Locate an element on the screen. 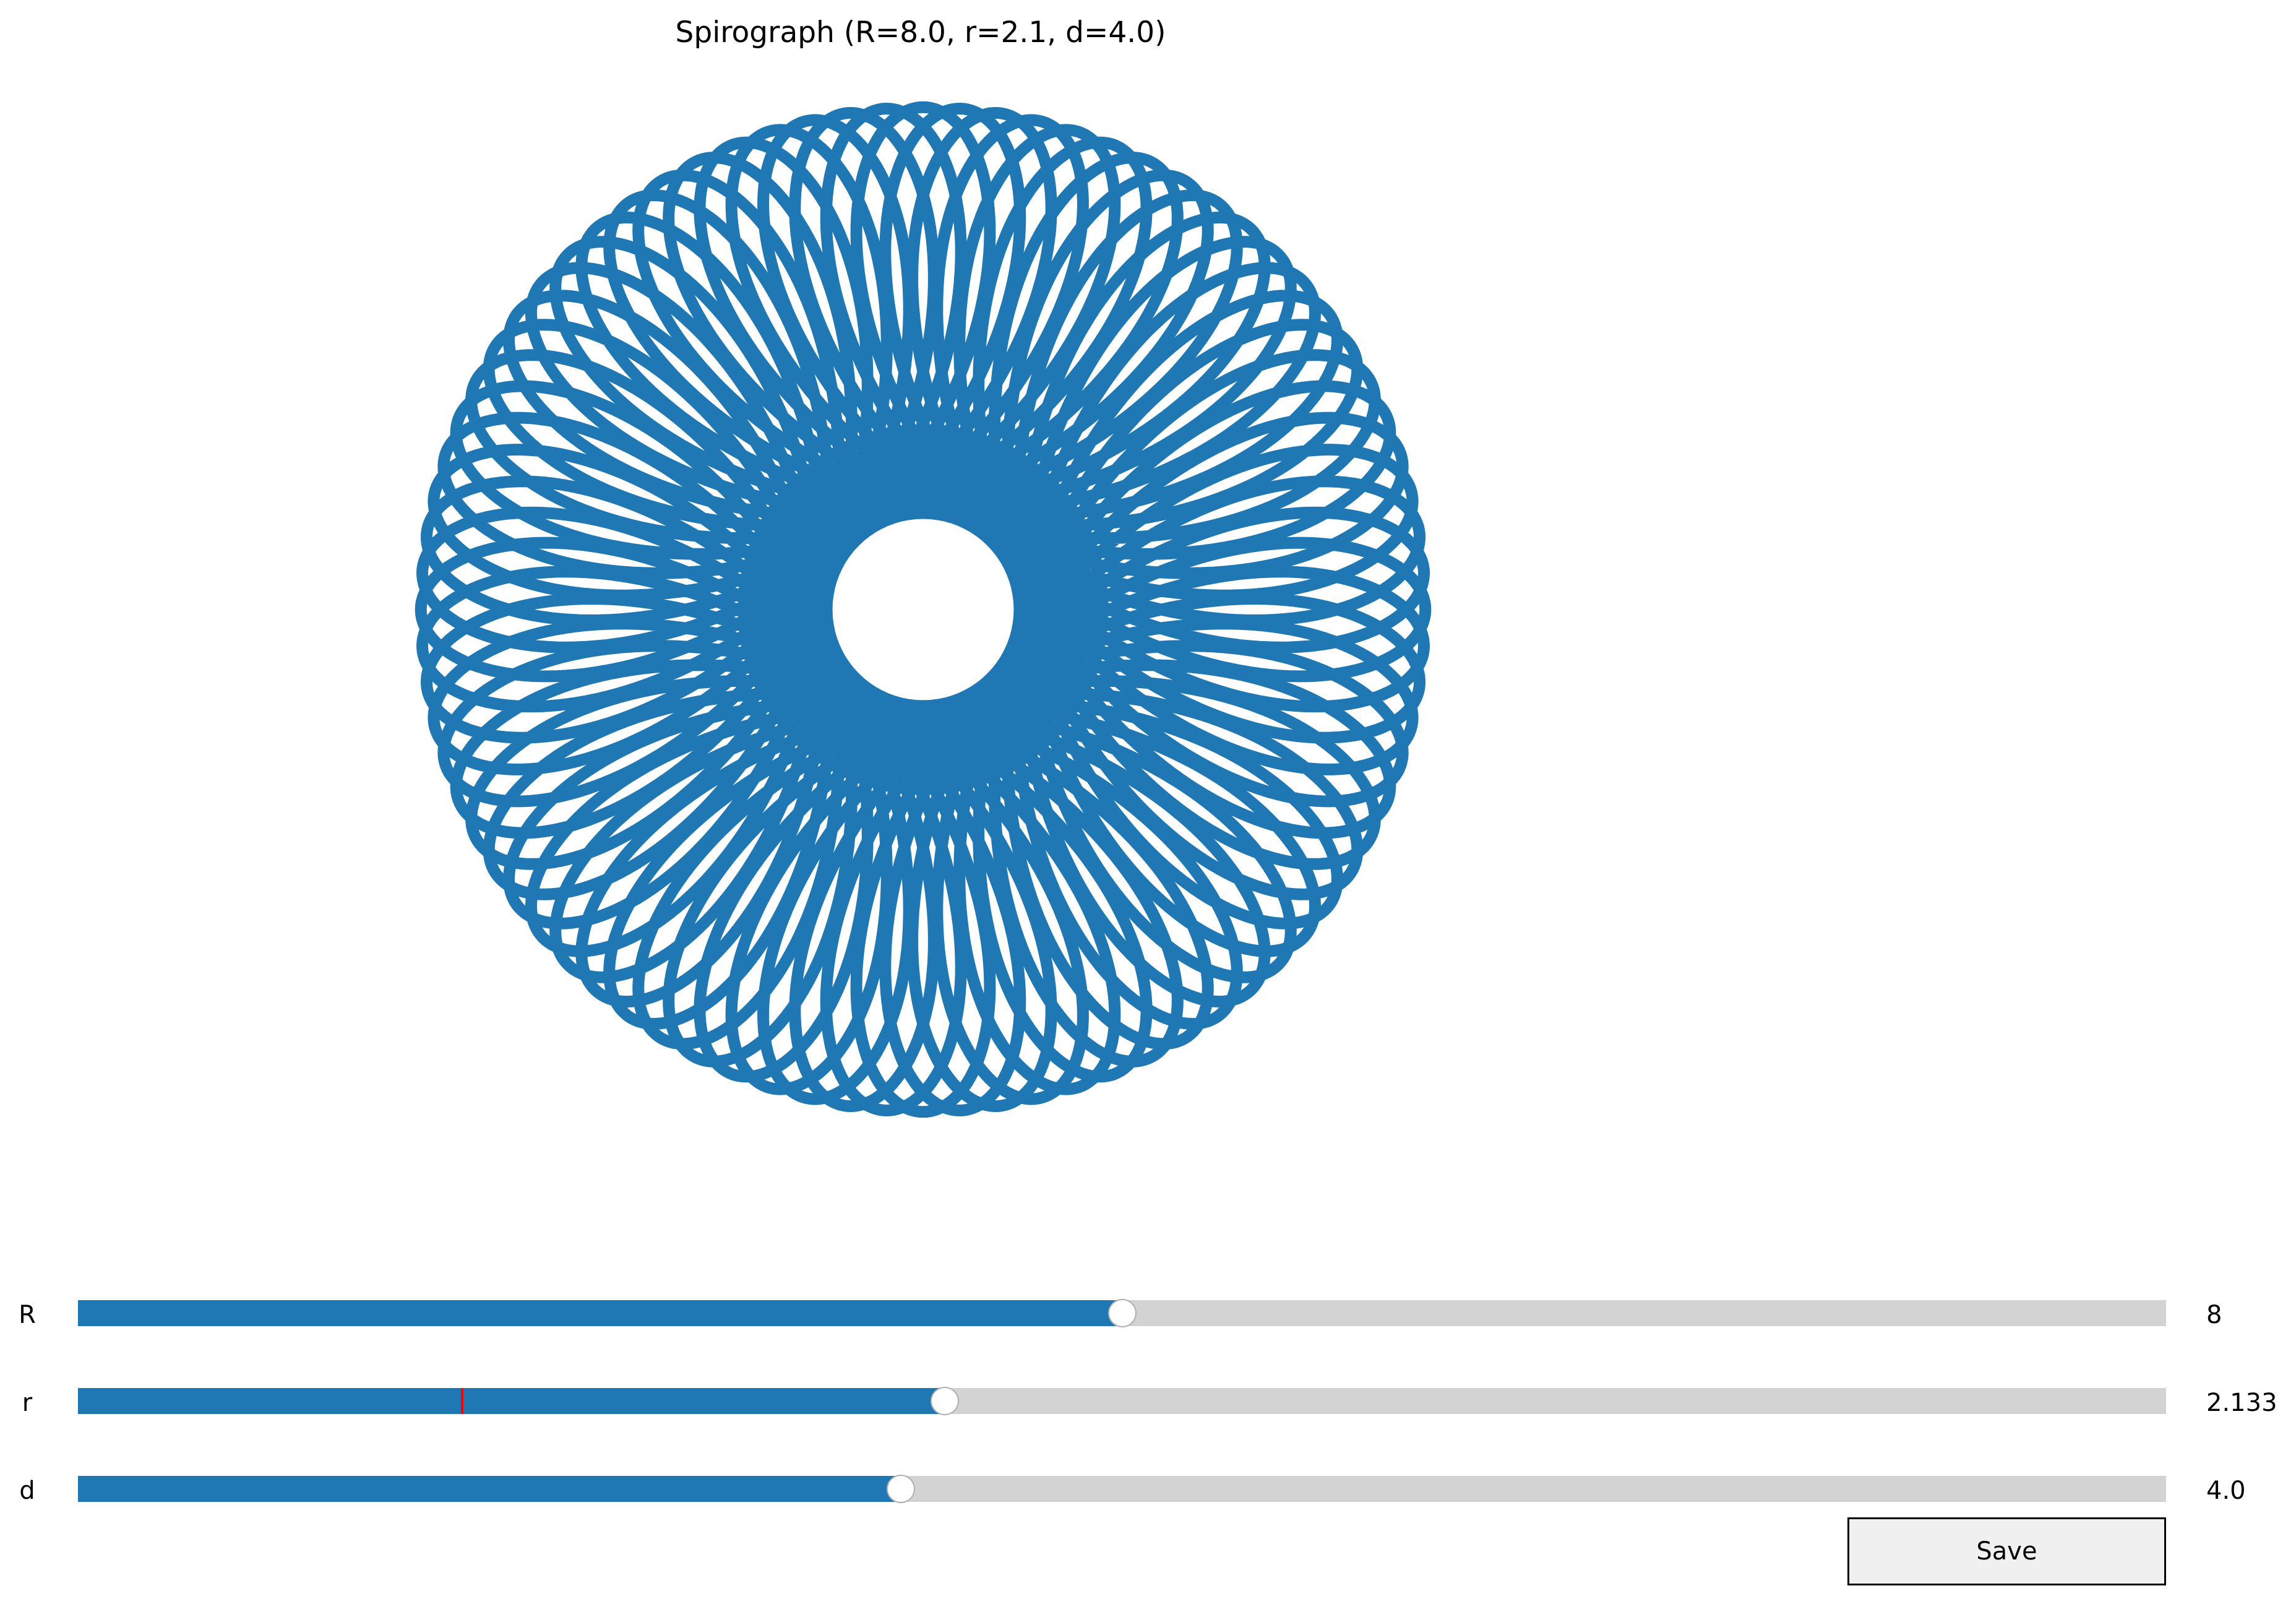  slider-r-big-fill is located at coordinates (600, 1313).